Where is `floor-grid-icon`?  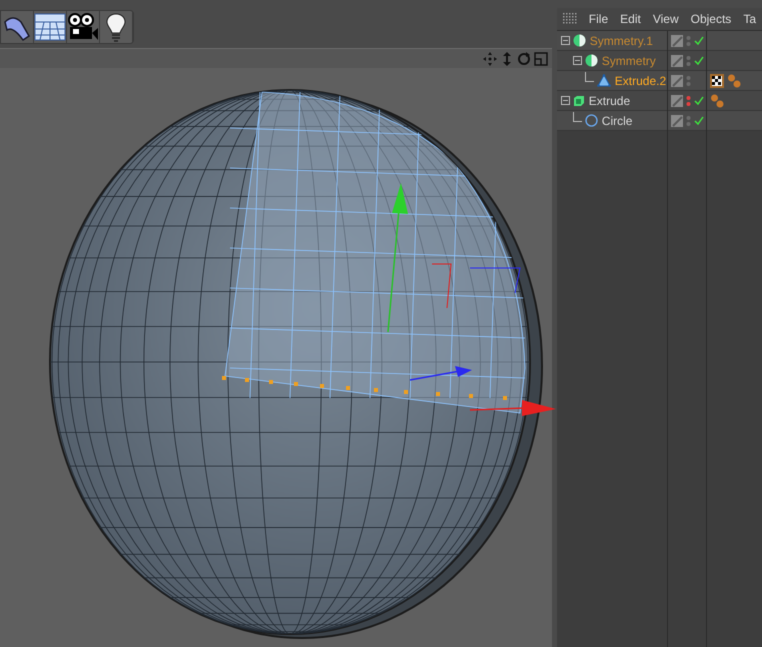
floor-grid-icon is located at coordinates (50, 27).